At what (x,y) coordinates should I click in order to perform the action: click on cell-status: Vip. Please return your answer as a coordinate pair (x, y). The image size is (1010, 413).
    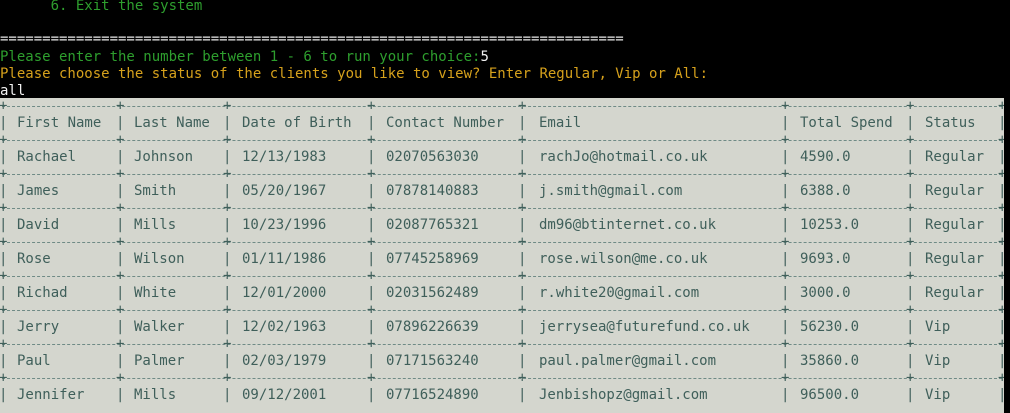
    Looking at the image, I should click on (938, 327).